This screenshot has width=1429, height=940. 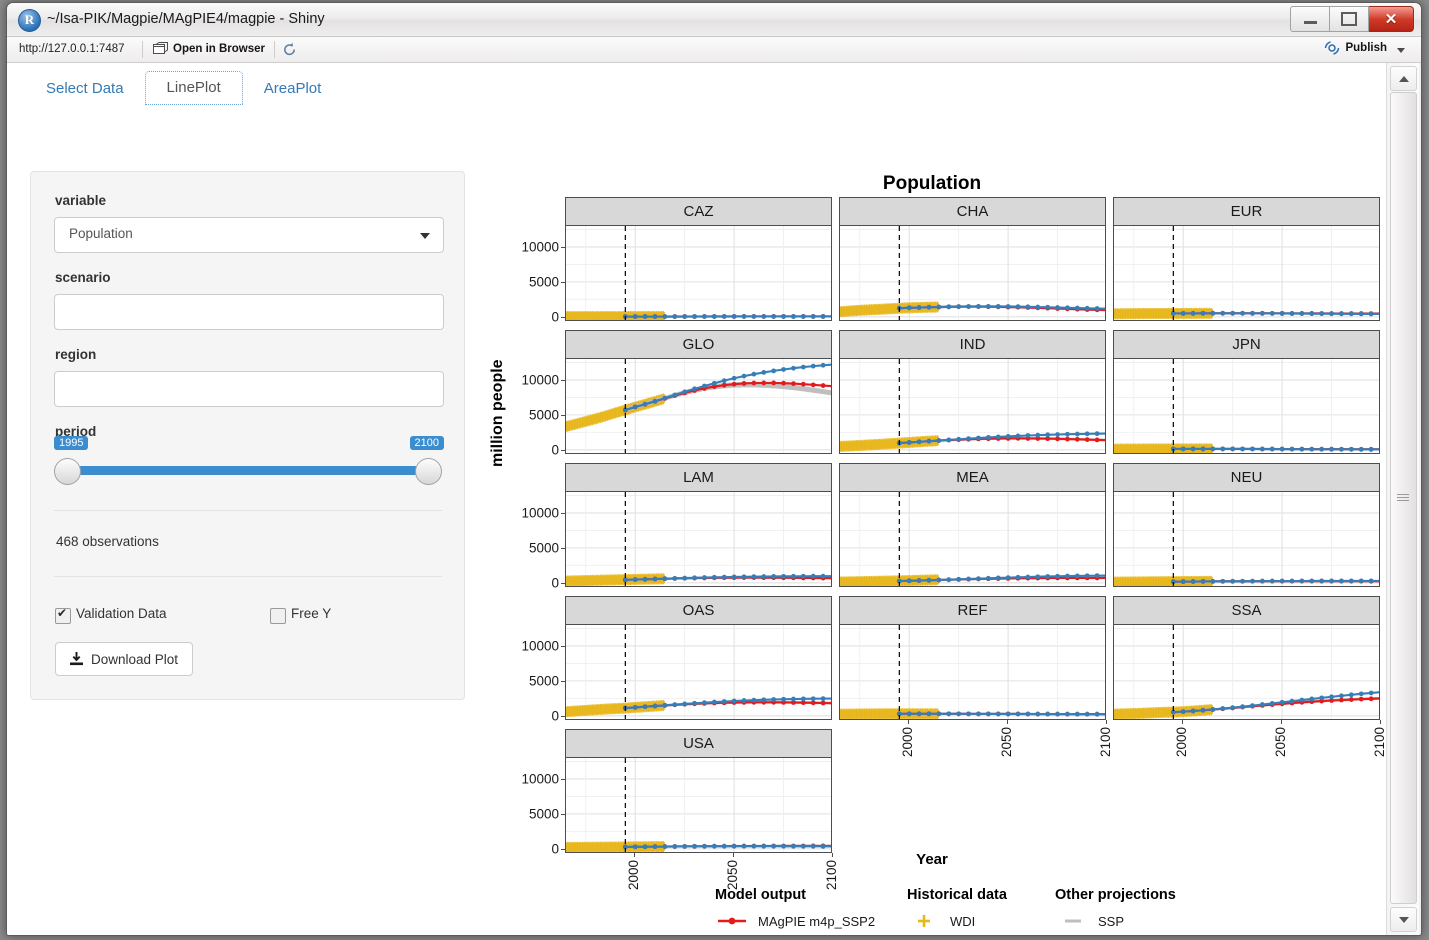 What do you see at coordinates (311, 613) in the screenshot?
I see `free-y-label: Free Y` at bounding box center [311, 613].